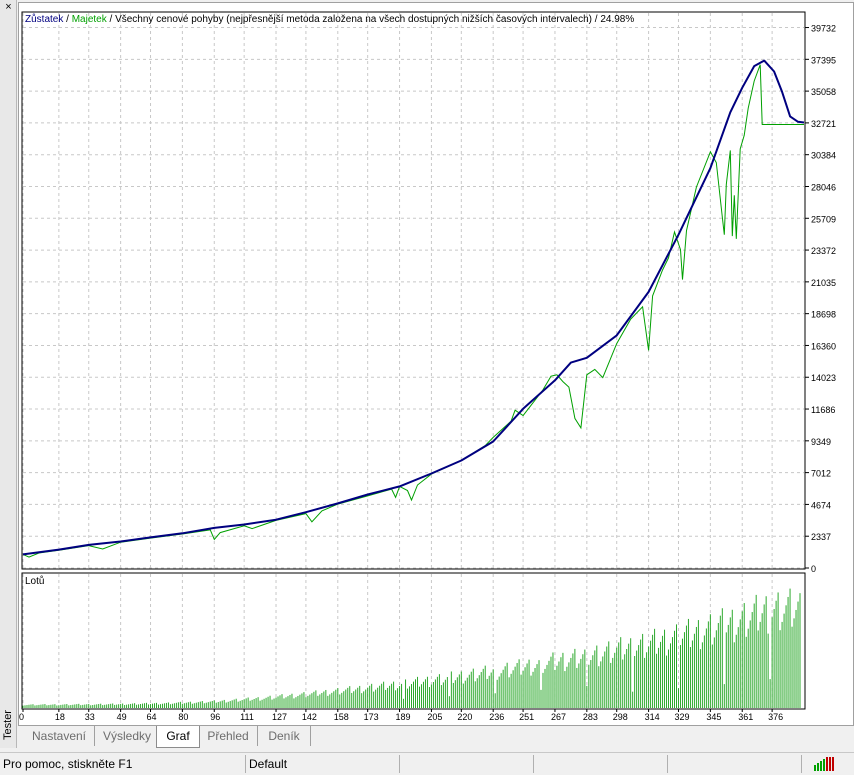  I want to click on x-tick-label: 251, so click(526, 717).